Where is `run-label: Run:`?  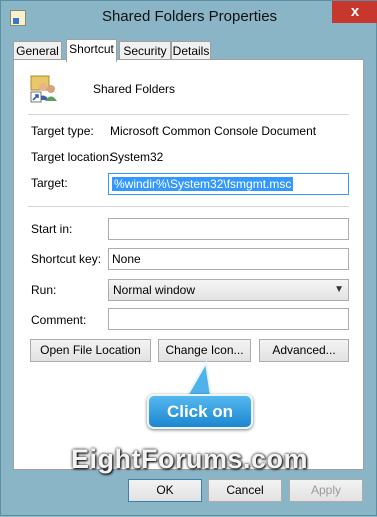 run-label: Run: is located at coordinates (44, 290).